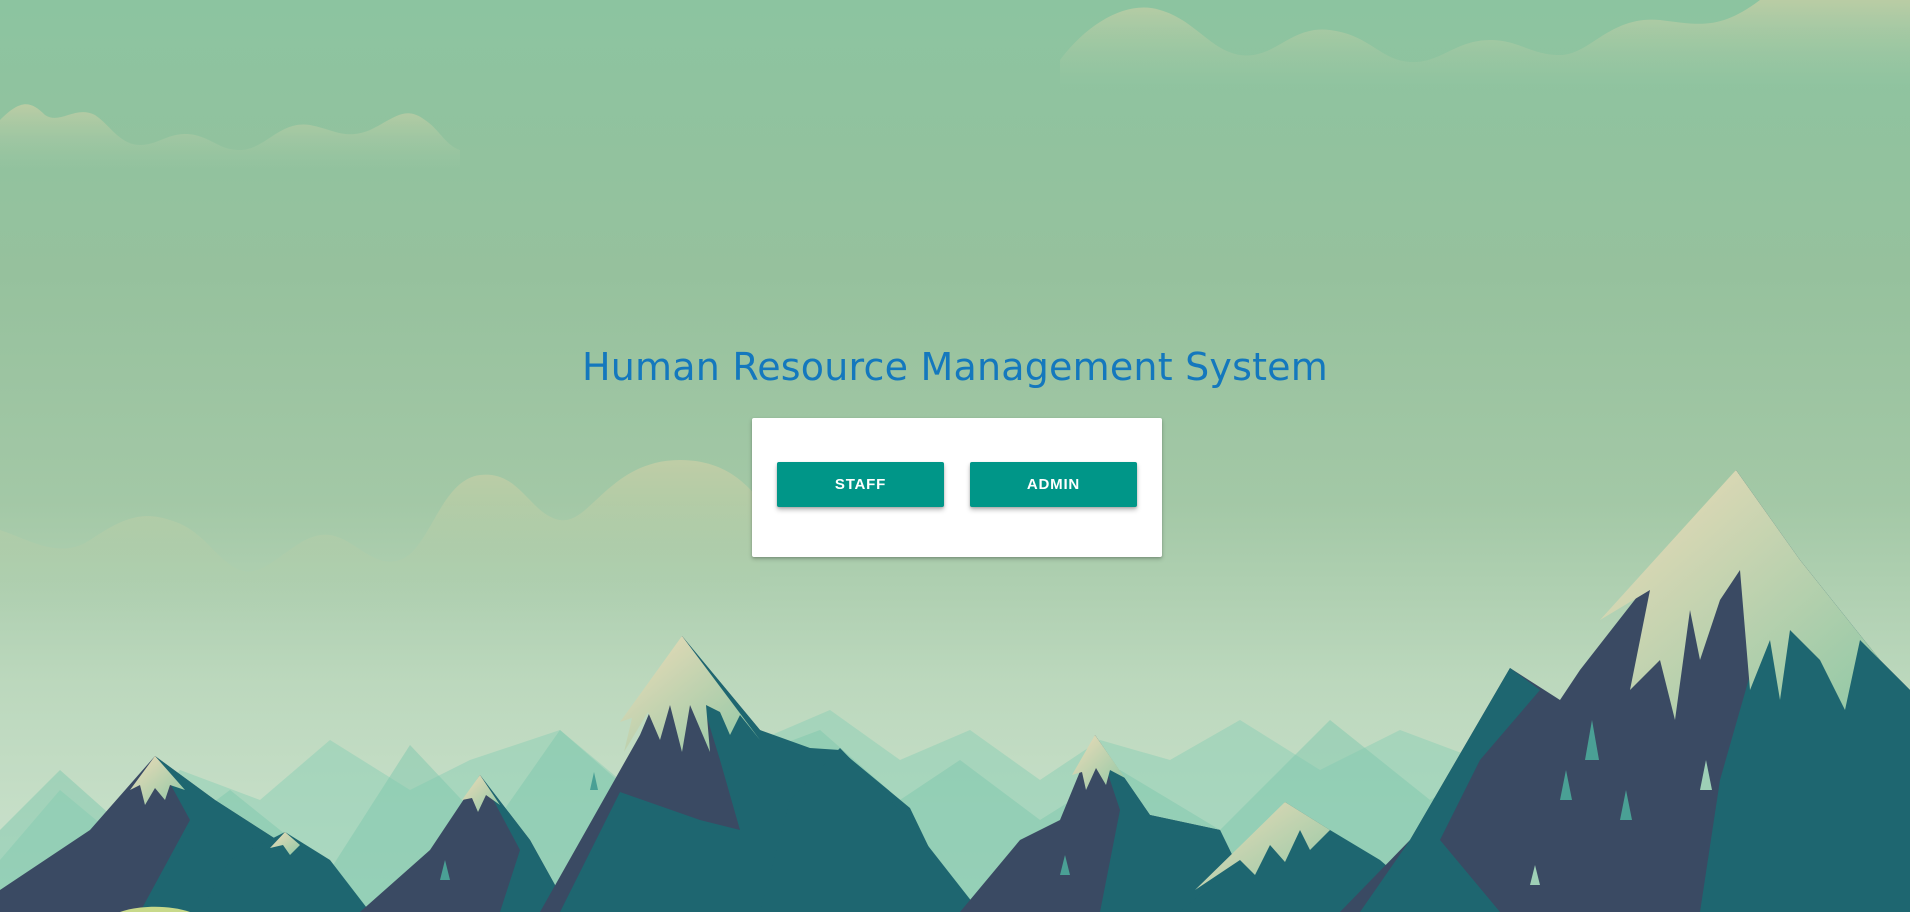 The width and height of the screenshot is (1910, 912). What do you see at coordinates (955, 367) in the screenshot?
I see `page-title: Human Resource Management System` at bounding box center [955, 367].